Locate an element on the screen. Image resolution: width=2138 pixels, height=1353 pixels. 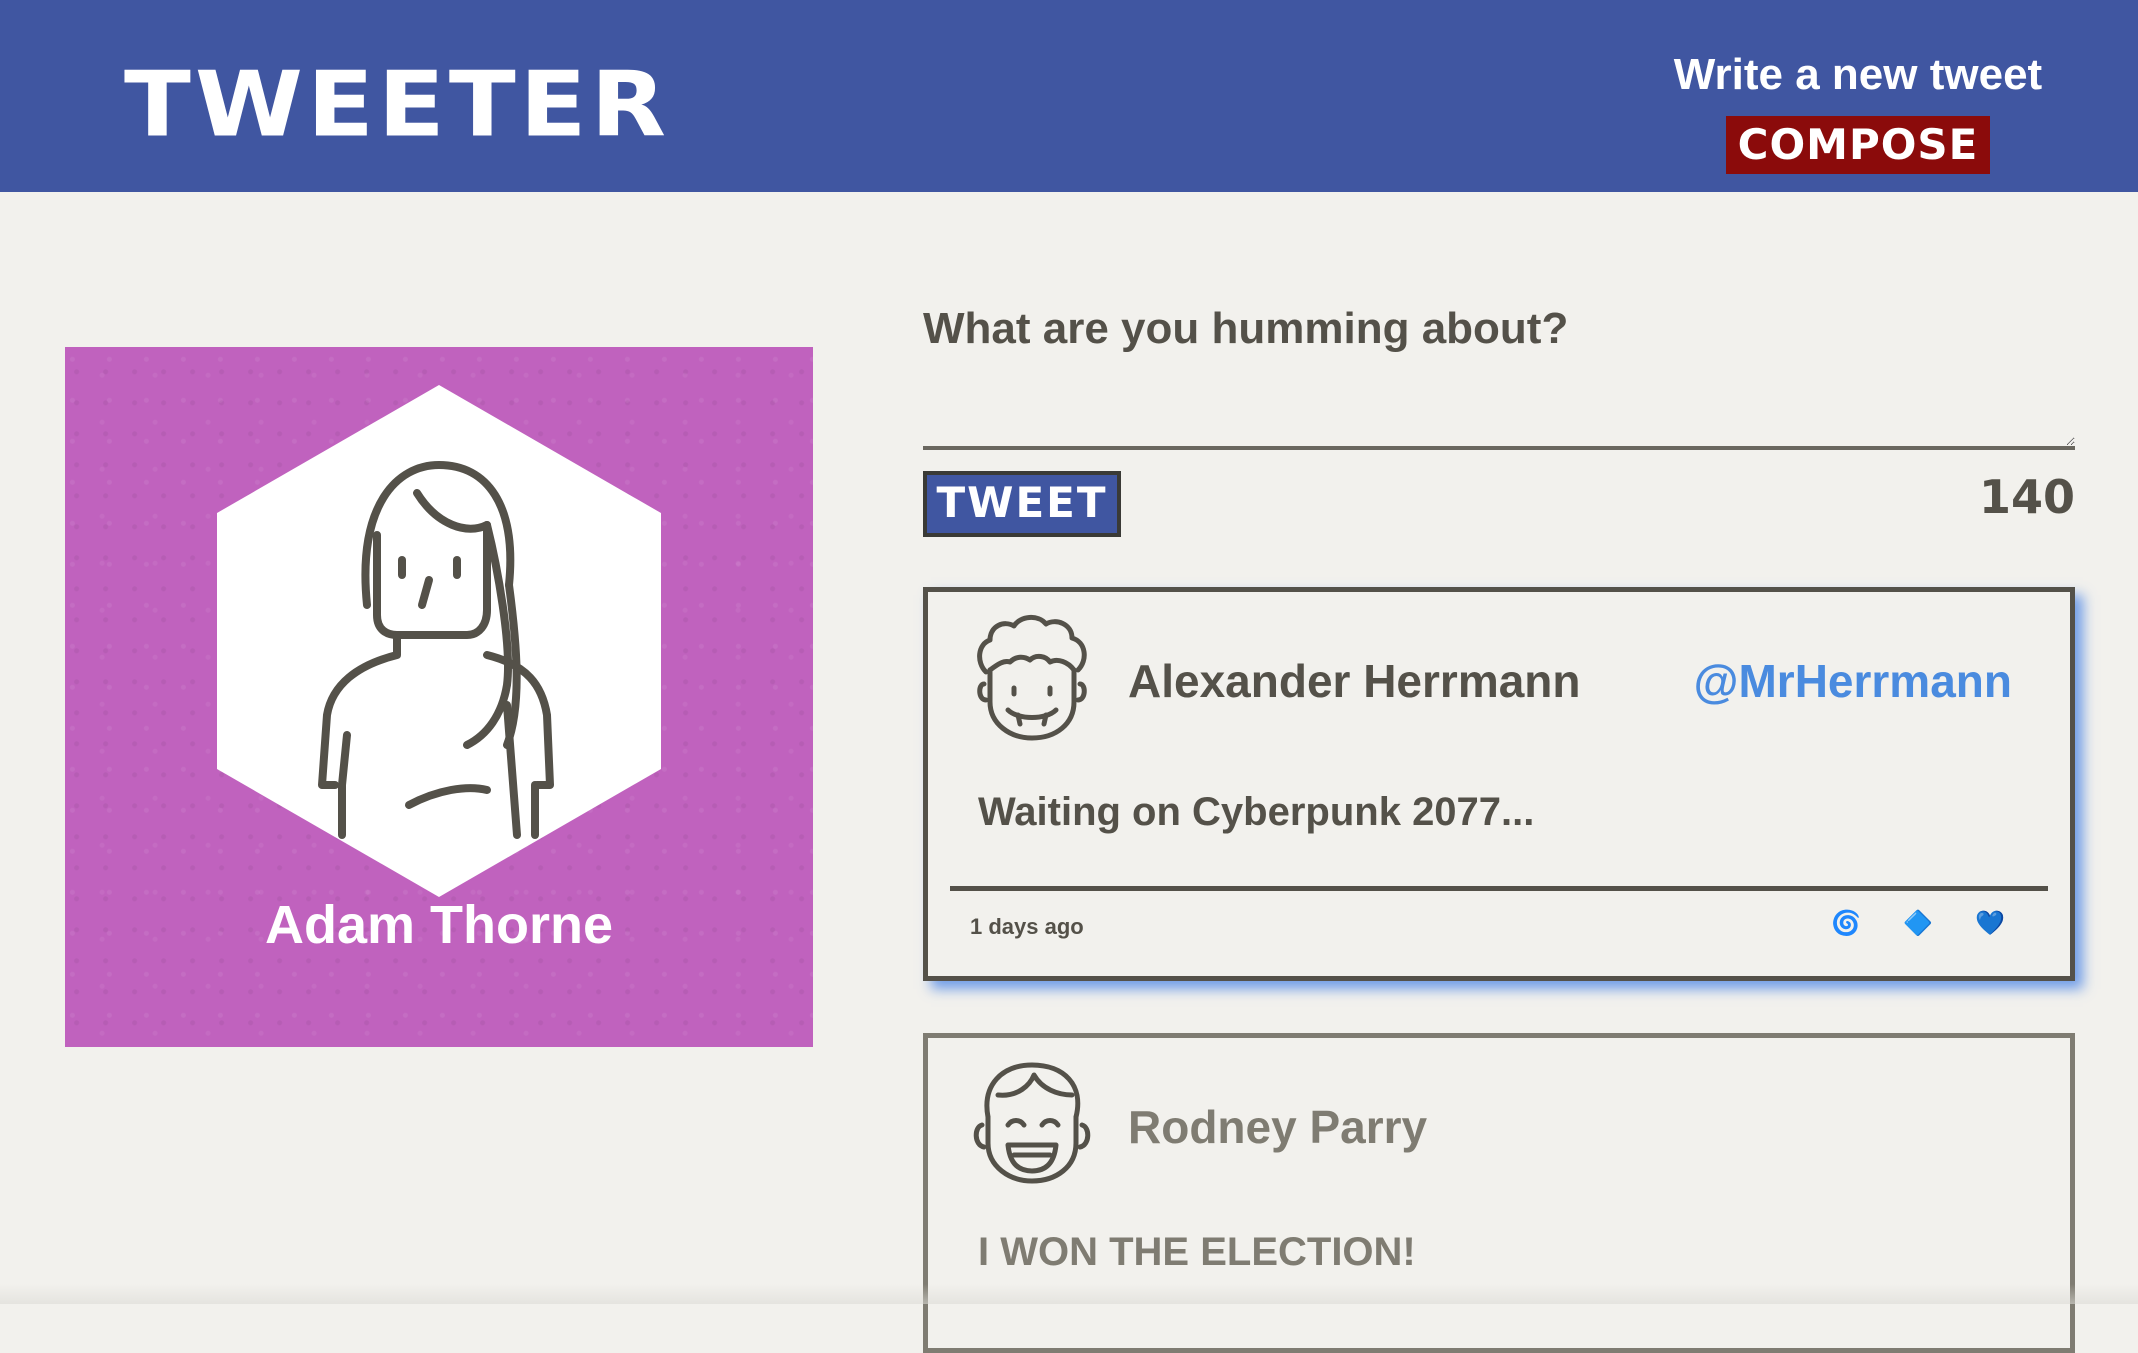
woman-avatar-icon is located at coordinates (439, 641).